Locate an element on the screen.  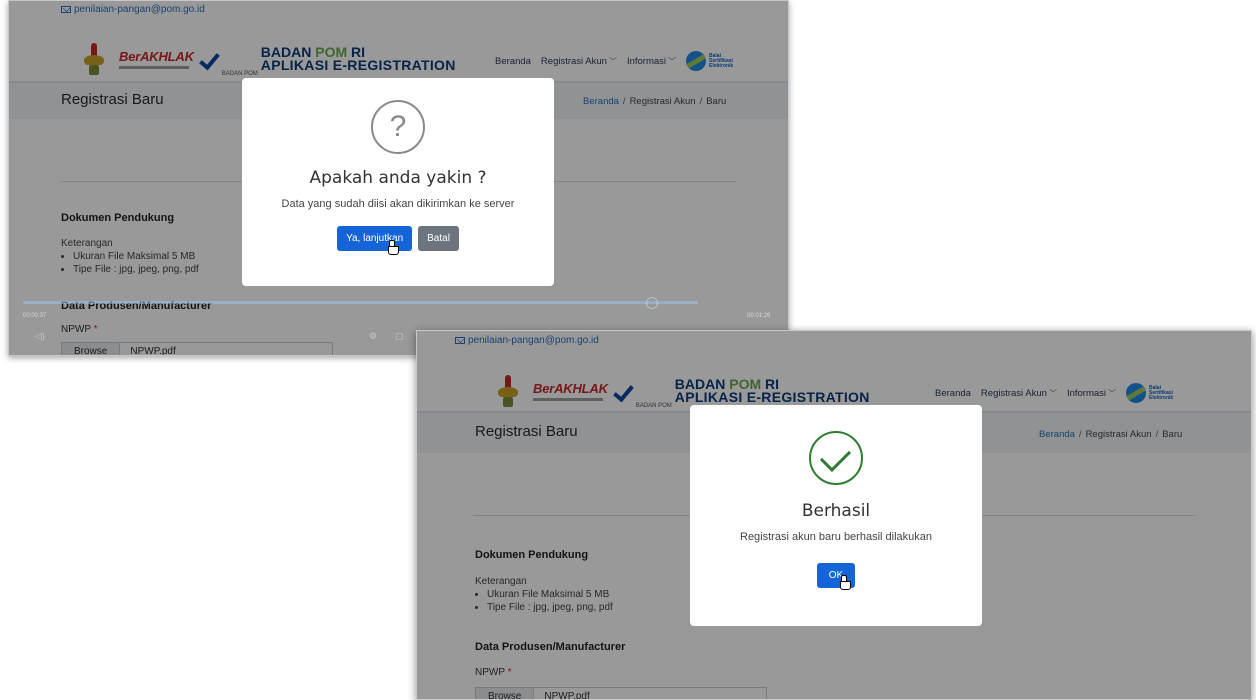
cancel-button: Batal is located at coordinates (438, 238).